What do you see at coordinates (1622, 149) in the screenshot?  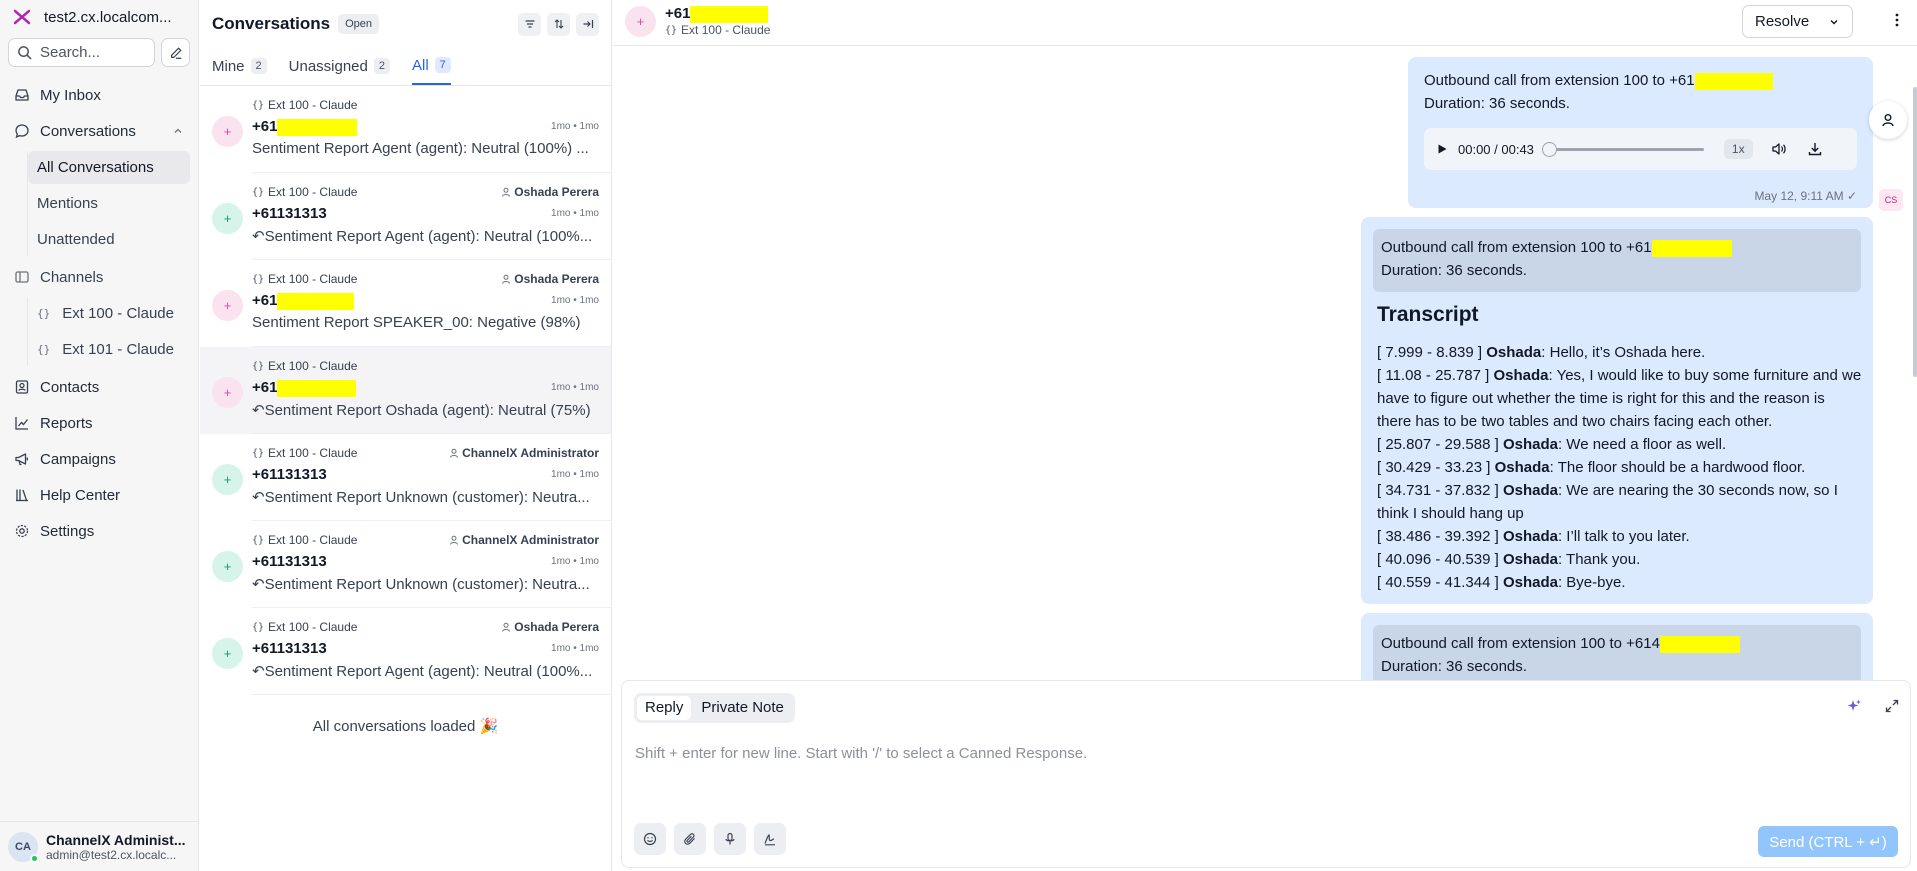 I see `audio-seek-bar` at bounding box center [1622, 149].